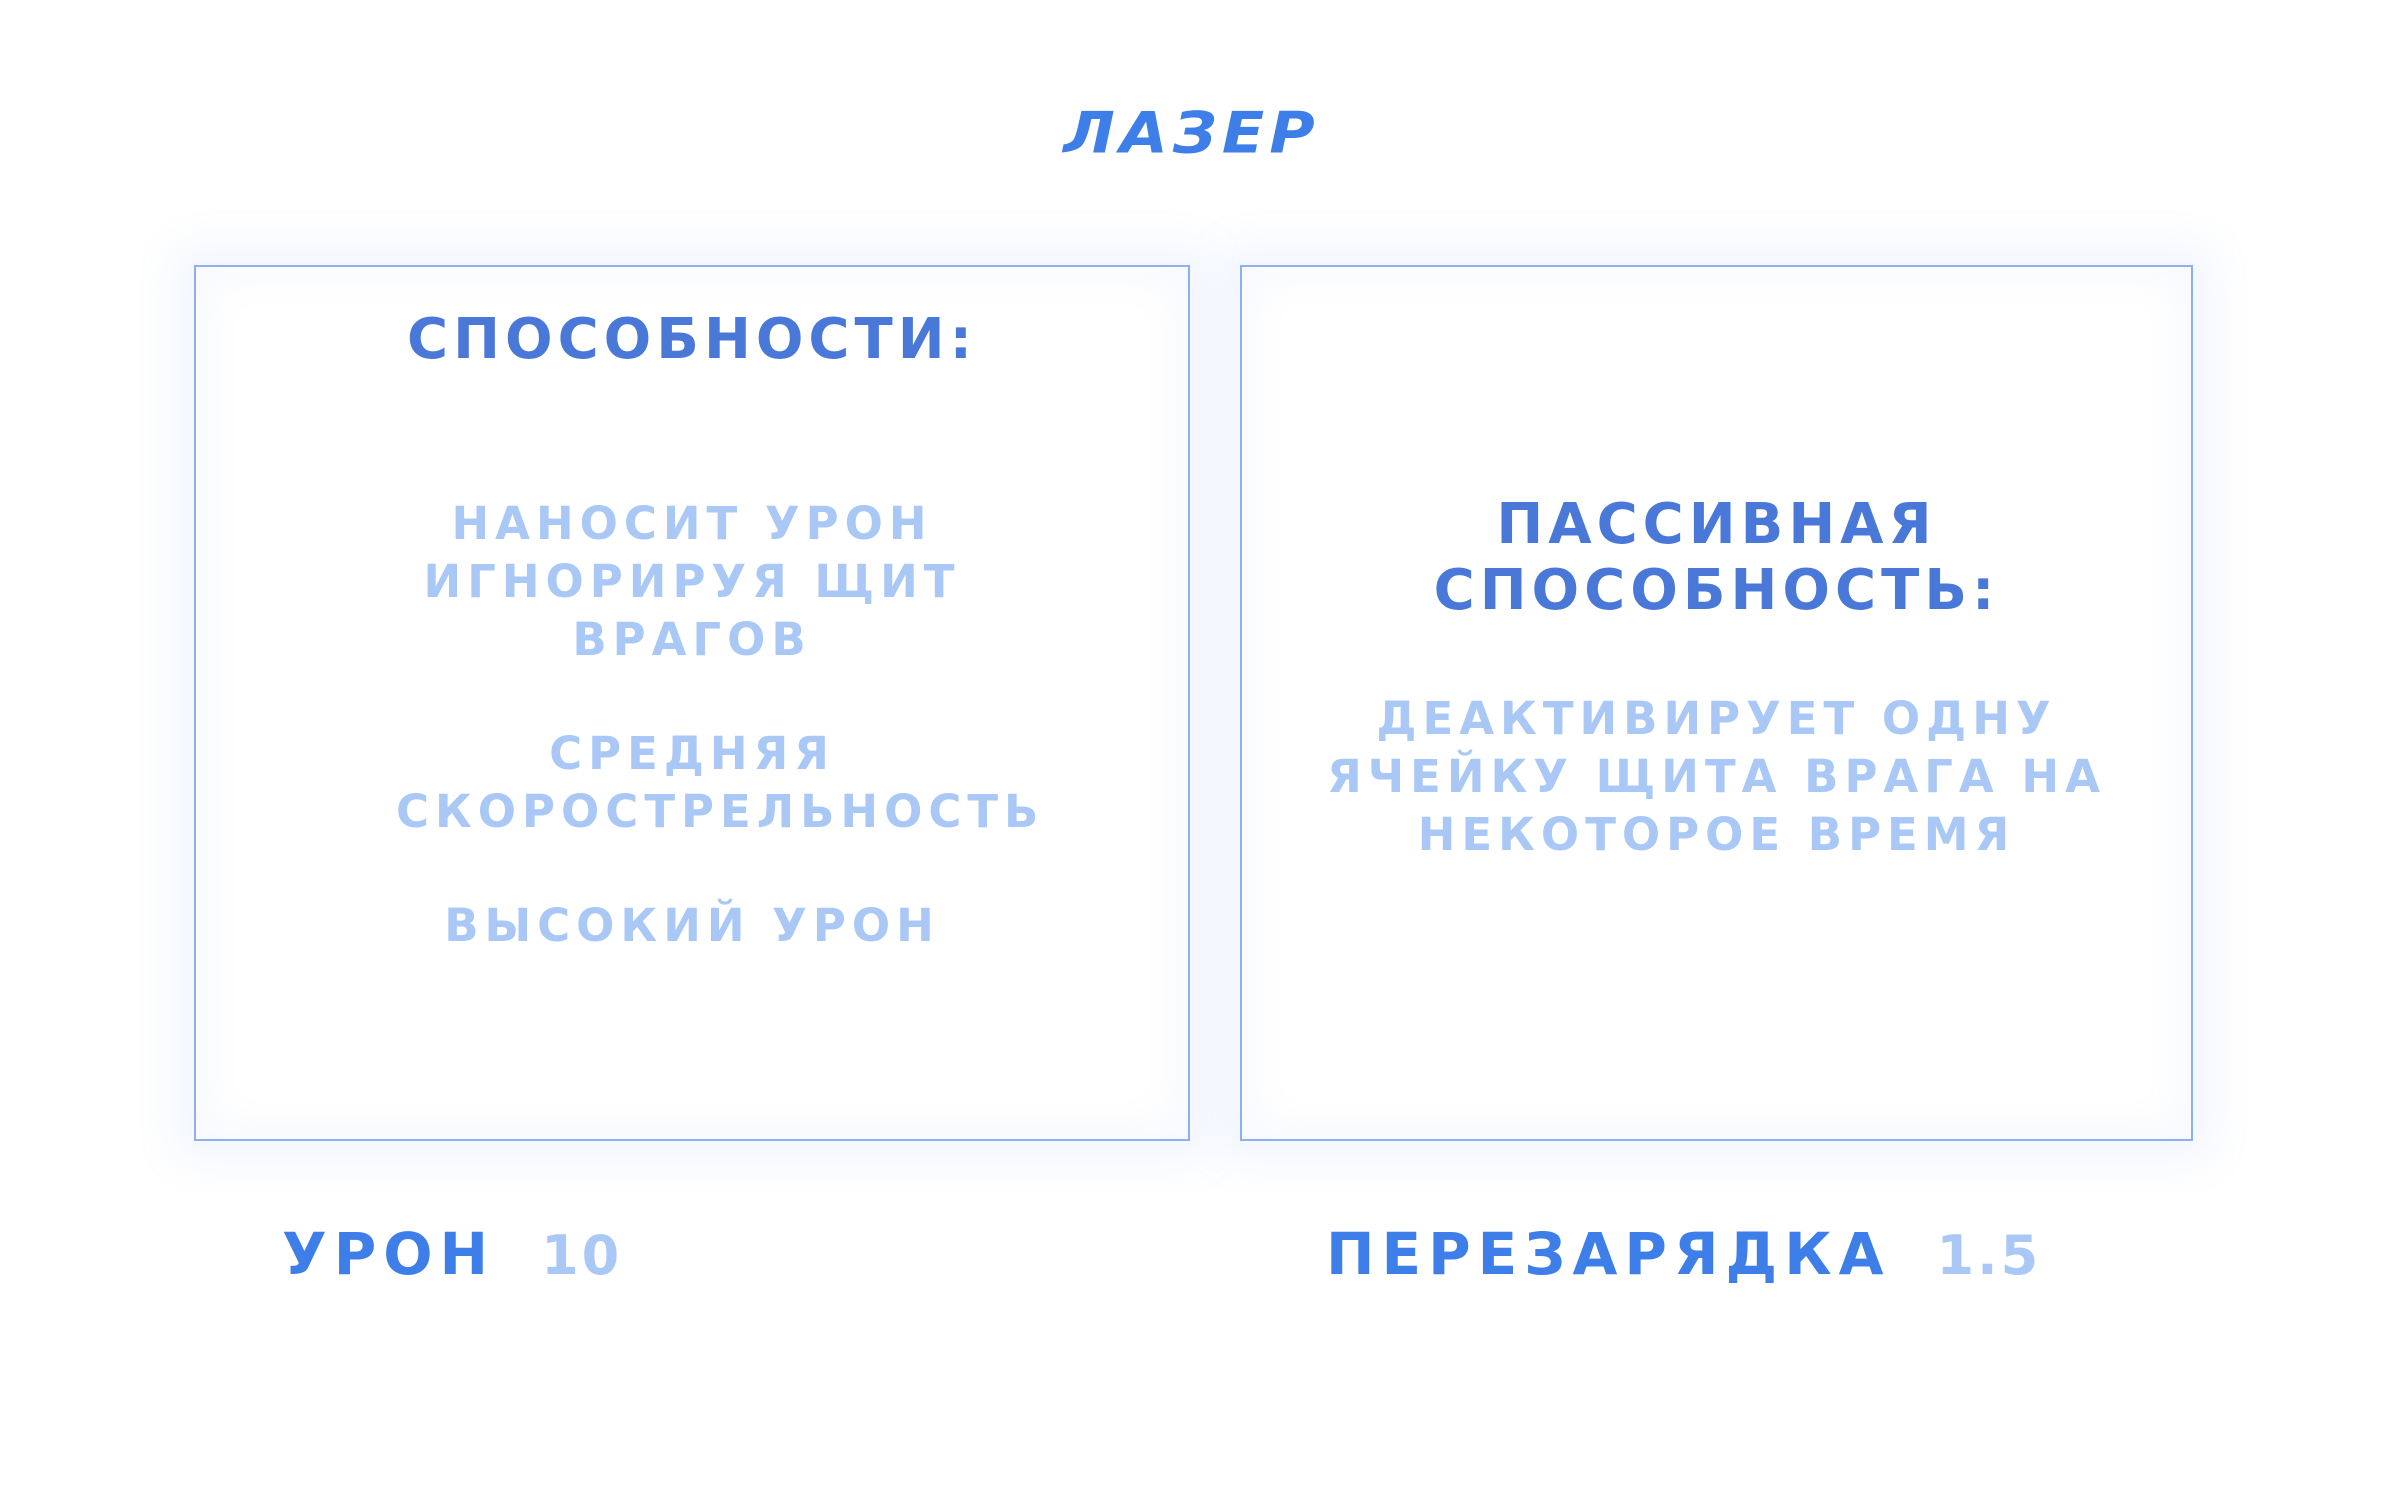 Image resolution: width=2383 pixels, height=1491 pixels. I want to click on ability-item-shield-ignore: НАНОСИТ УРОН ИГНОРИРУЯ ЩИТ ВРАГОВ, so click(692, 581).